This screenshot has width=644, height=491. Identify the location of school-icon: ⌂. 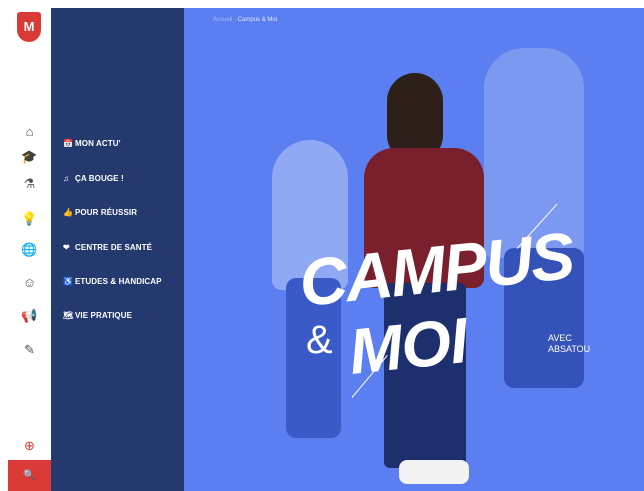
(29, 132).